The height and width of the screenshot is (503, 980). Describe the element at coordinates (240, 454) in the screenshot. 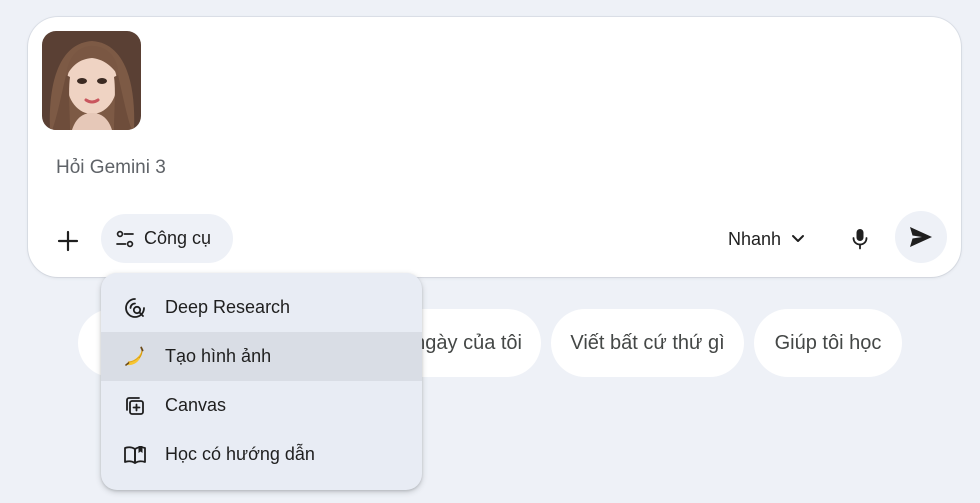

I see `menu-item-label: Học có hướng dẫn` at that location.